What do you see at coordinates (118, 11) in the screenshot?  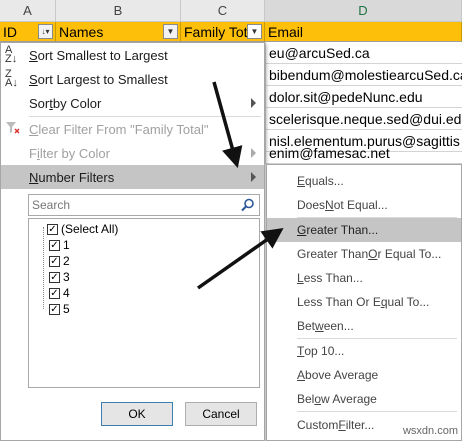 I see `column-header-b: B` at bounding box center [118, 11].